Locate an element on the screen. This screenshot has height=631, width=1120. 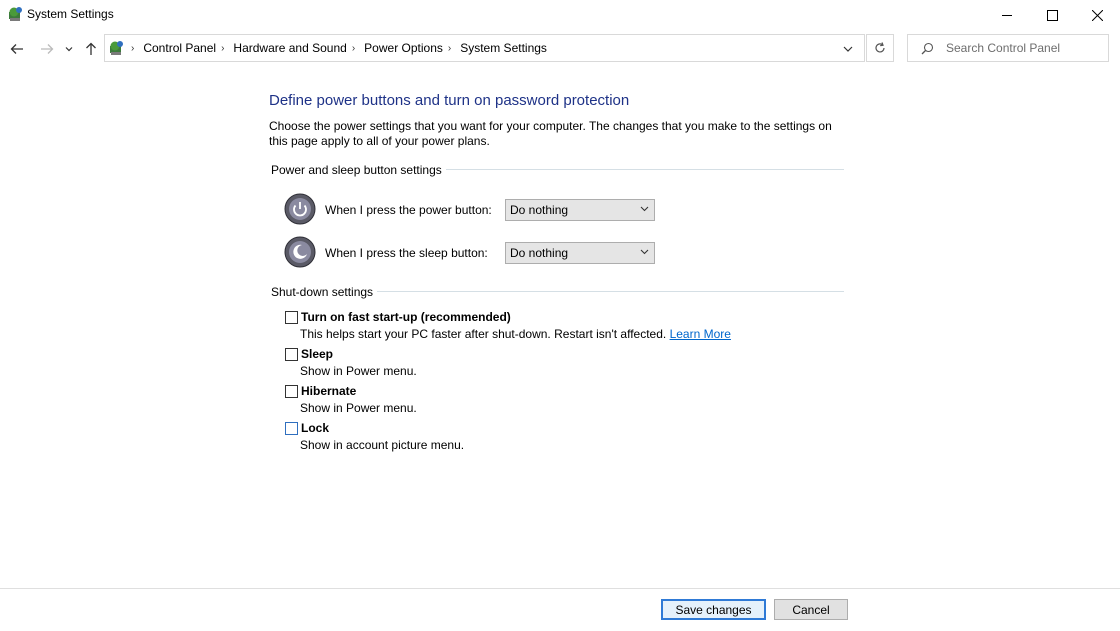
search-box is located at coordinates (1008, 48).